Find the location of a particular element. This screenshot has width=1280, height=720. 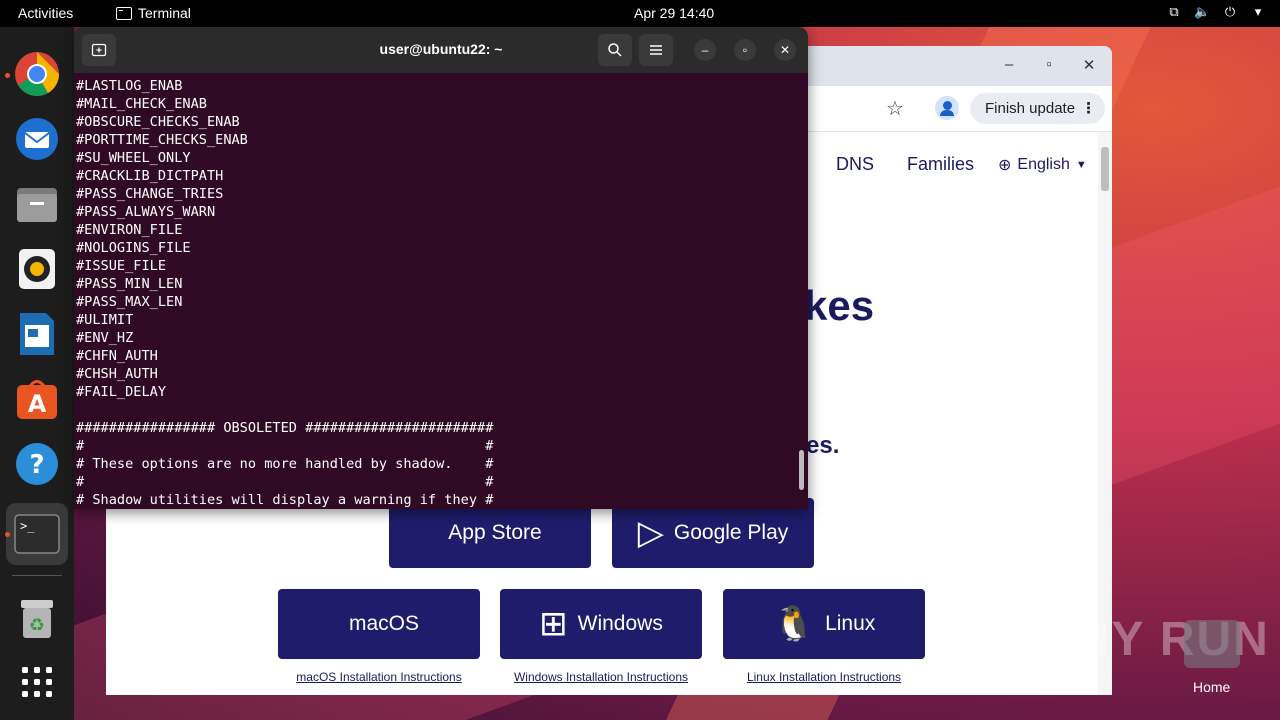

globe-icon: ⊕ is located at coordinates (1005, 165).